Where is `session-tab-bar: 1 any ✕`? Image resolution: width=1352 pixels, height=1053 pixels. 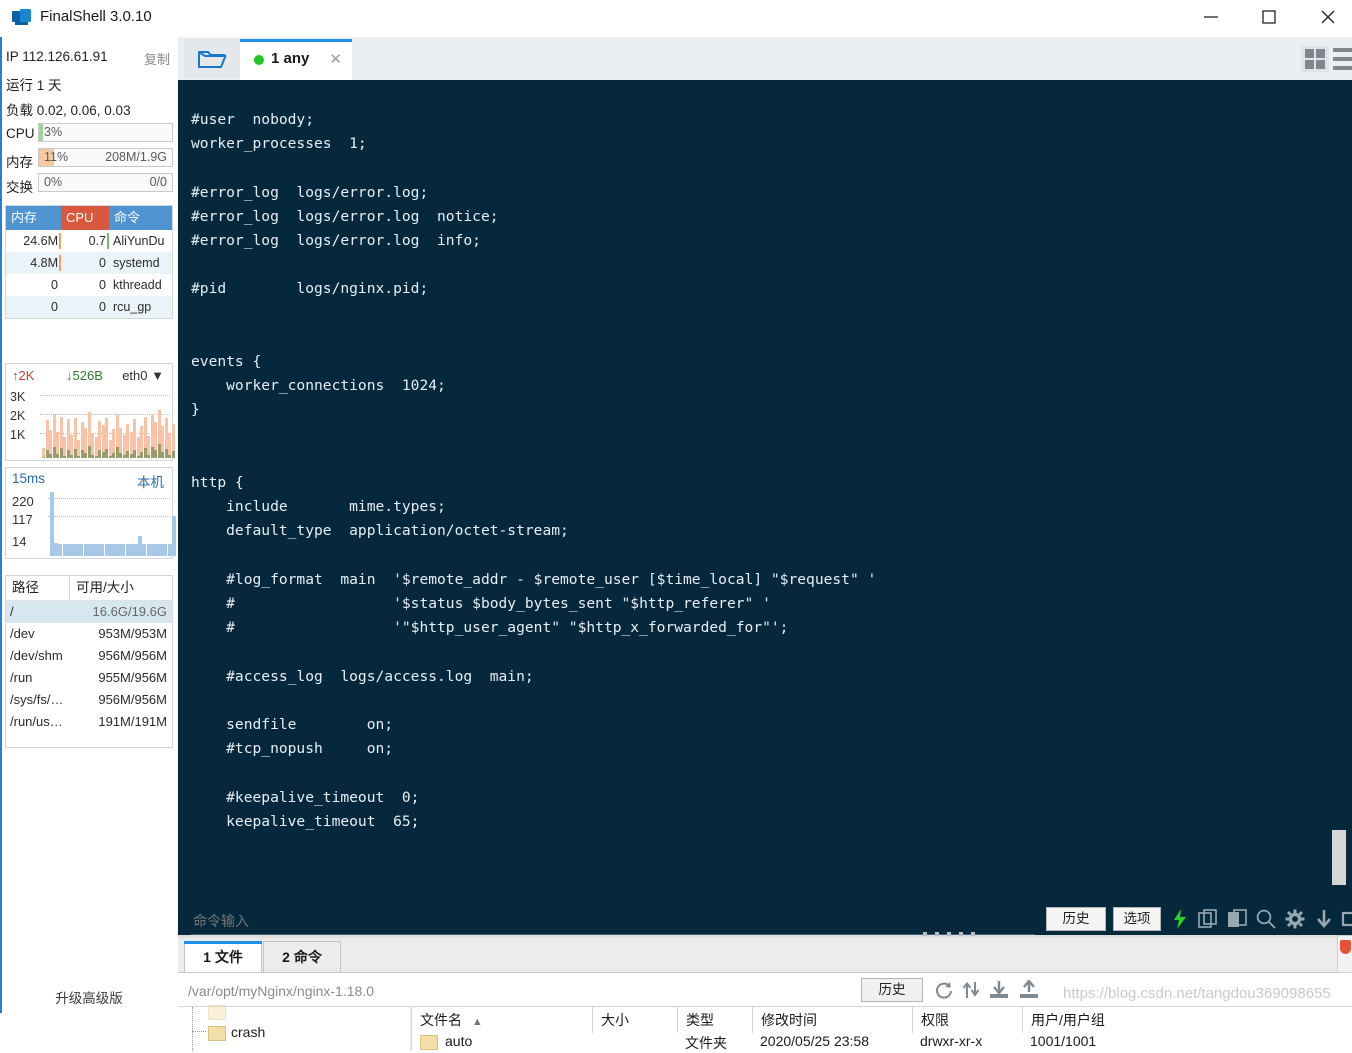 session-tab-bar: 1 any ✕ is located at coordinates (765, 58).